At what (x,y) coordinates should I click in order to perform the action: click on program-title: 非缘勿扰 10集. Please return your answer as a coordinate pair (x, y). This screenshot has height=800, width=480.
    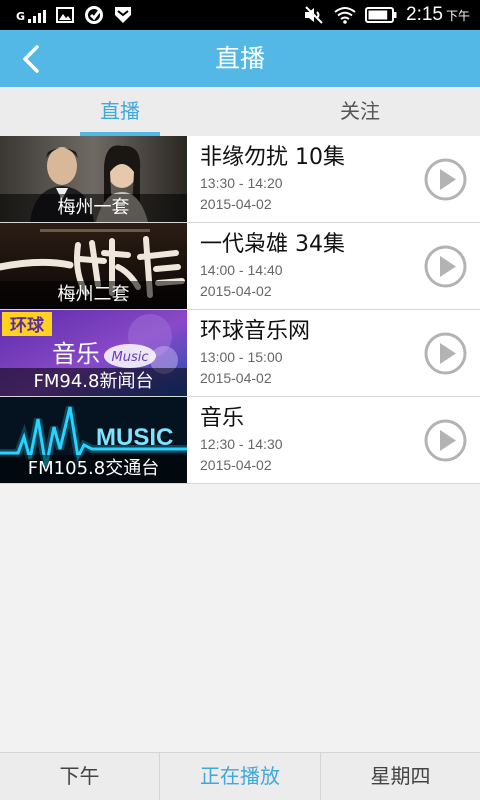
    Looking at the image, I should click on (272, 157).